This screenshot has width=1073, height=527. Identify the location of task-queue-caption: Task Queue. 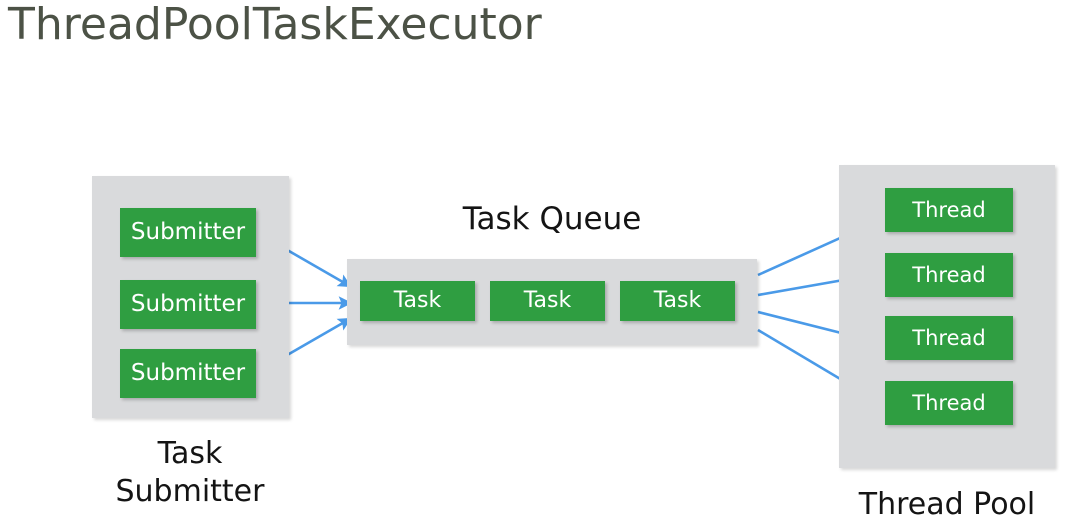
(552, 219).